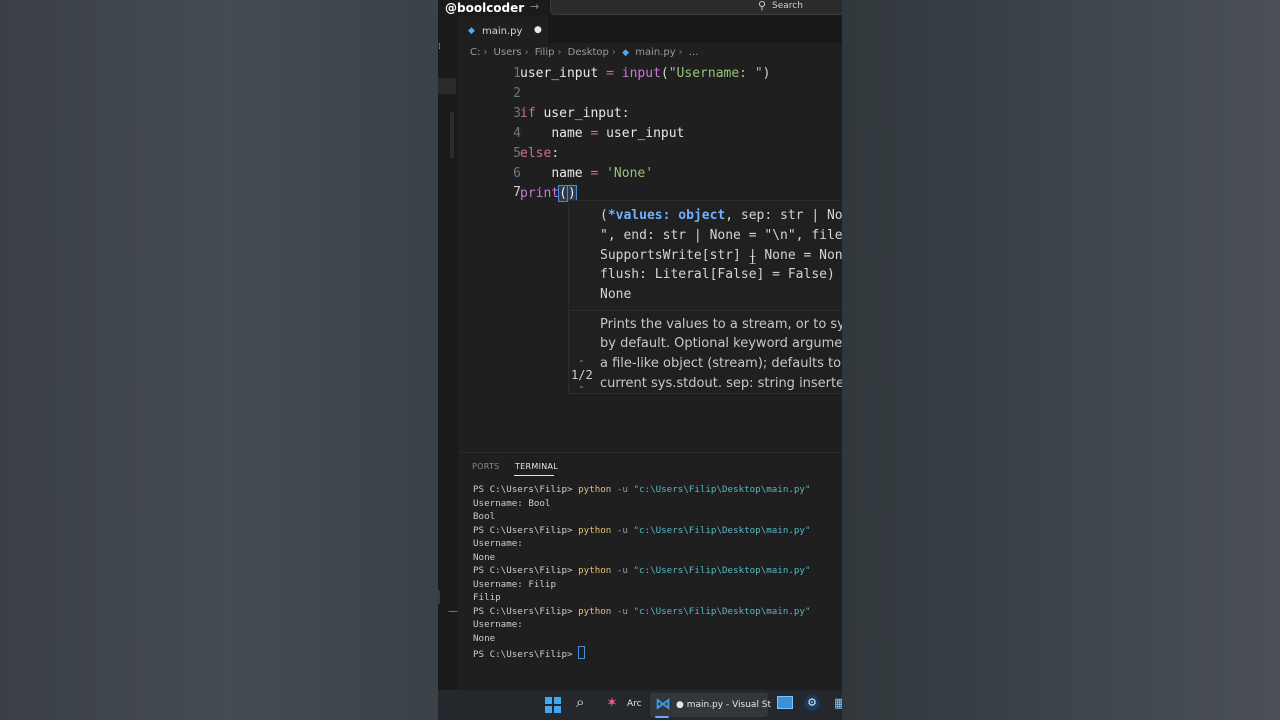 This screenshot has height=720, width=1280. Describe the element at coordinates (581, 385) in the screenshot. I see `chevron-down-icon: ⌄` at that location.